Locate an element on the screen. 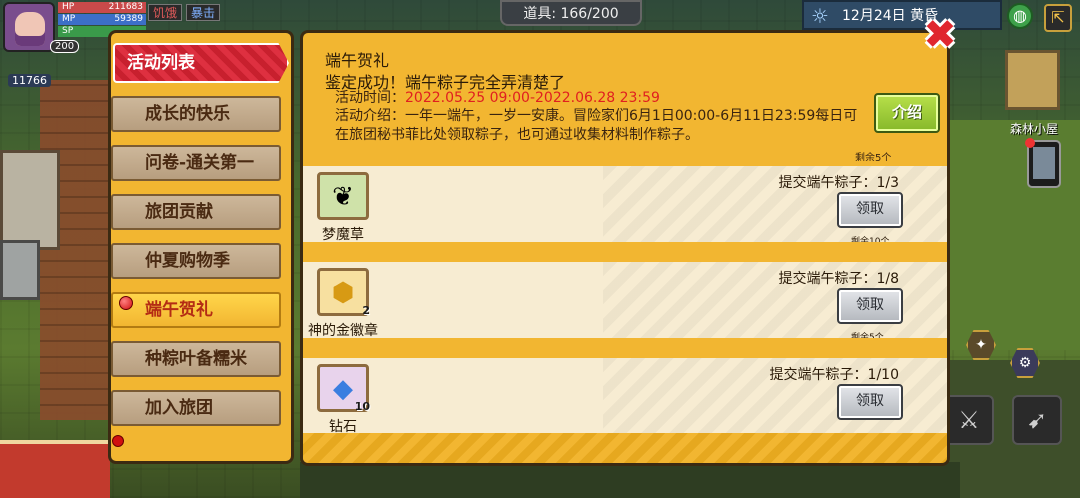 This screenshot has width=1080, height=498. menu-item-survey: 问卷-通关第一 is located at coordinates (196, 163).